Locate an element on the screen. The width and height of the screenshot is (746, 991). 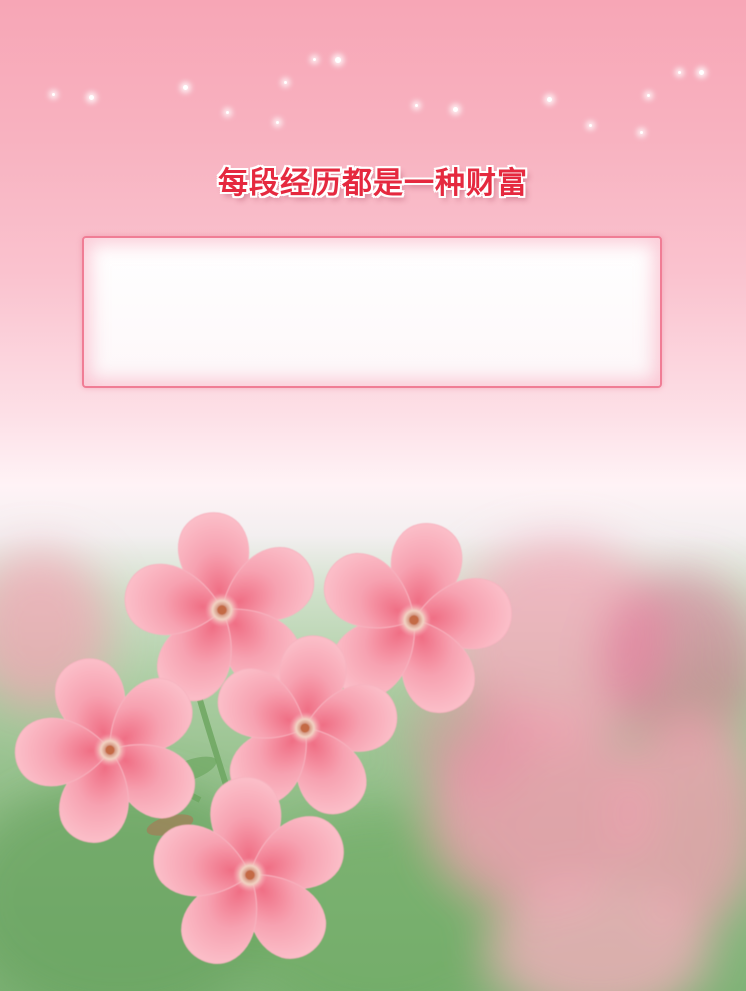
content-text-box is located at coordinates (372, 312).